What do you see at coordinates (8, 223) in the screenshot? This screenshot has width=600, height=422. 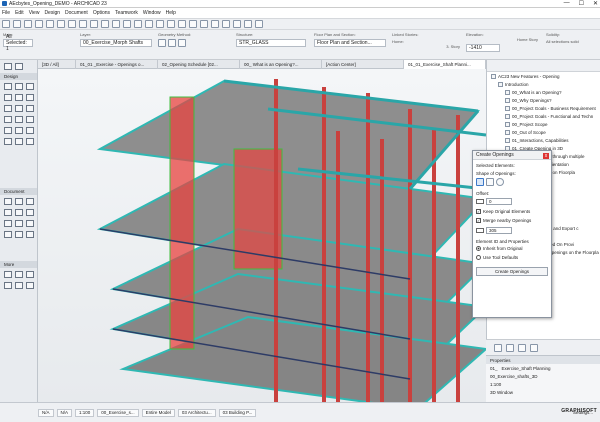 I see `arc-tool-icon` at bounding box center [8, 223].